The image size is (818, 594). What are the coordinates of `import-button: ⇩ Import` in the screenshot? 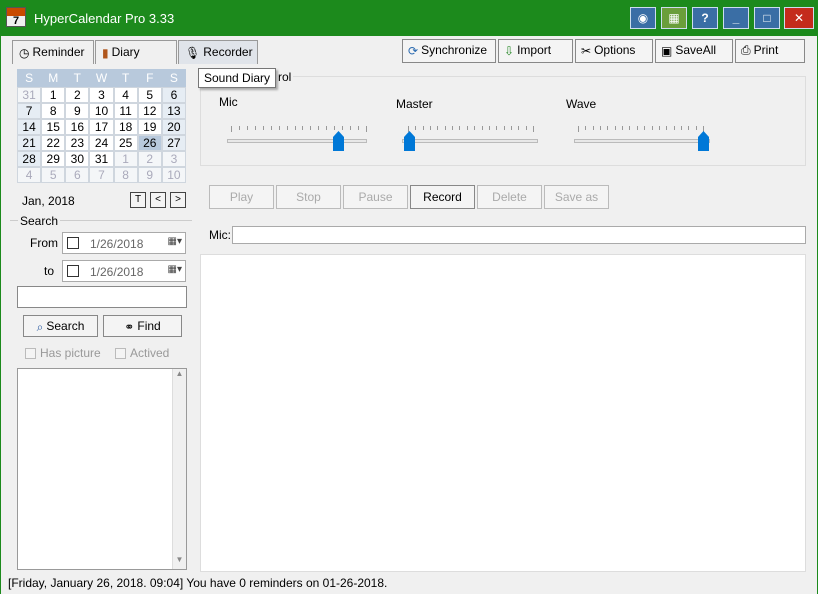 It's located at (535, 51).